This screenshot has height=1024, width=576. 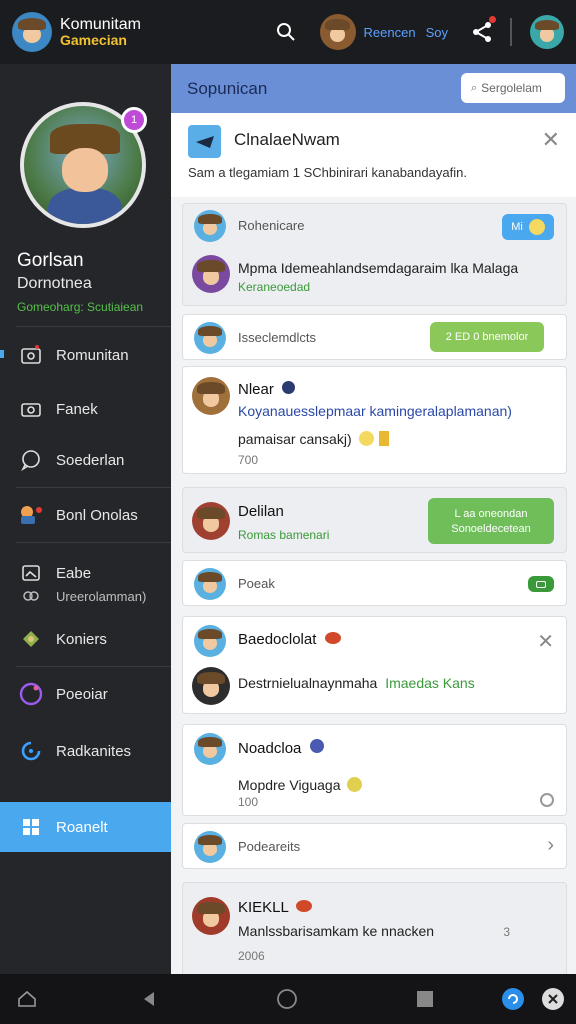 I want to click on card-label: Poeak, so click(x=256, y=583).